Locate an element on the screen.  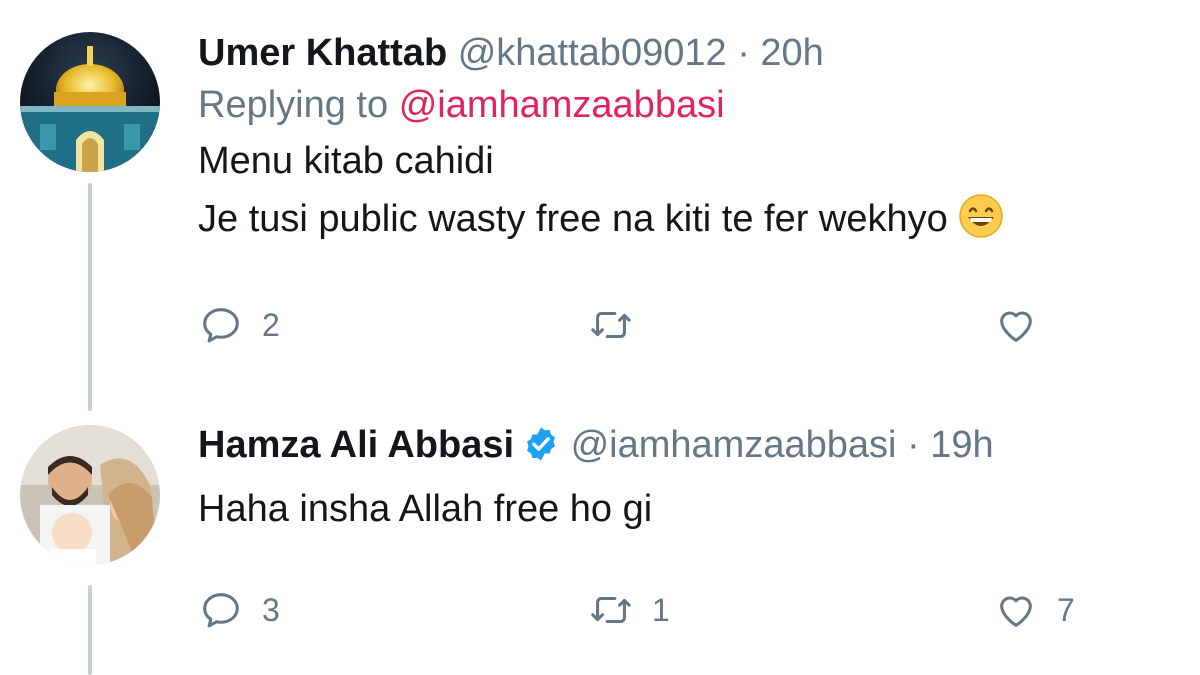
like-button is located at coordinates (1025, 325).